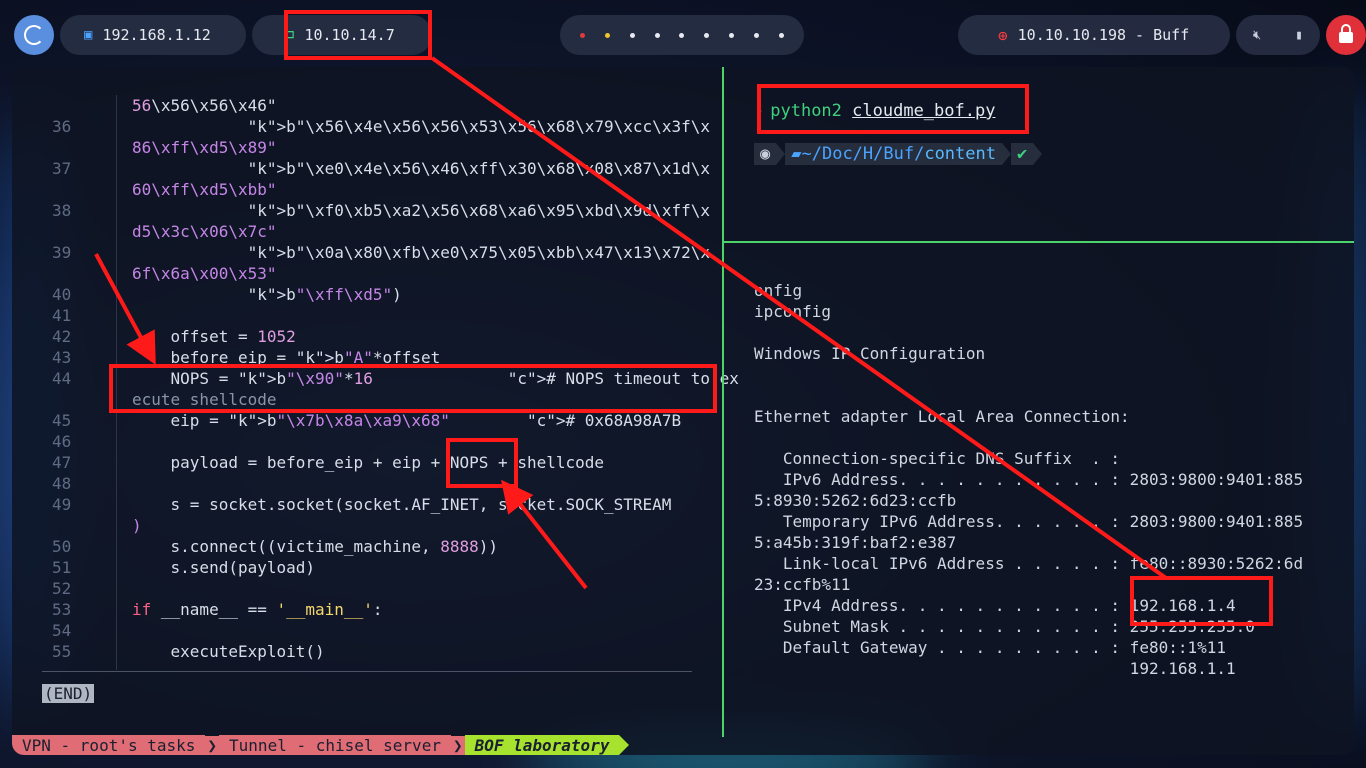 This screenshot has width=1366, height=768. Describe the element at coordinates (793, 311) in the screenshot. I see `output-line: ipconfig` at that location.